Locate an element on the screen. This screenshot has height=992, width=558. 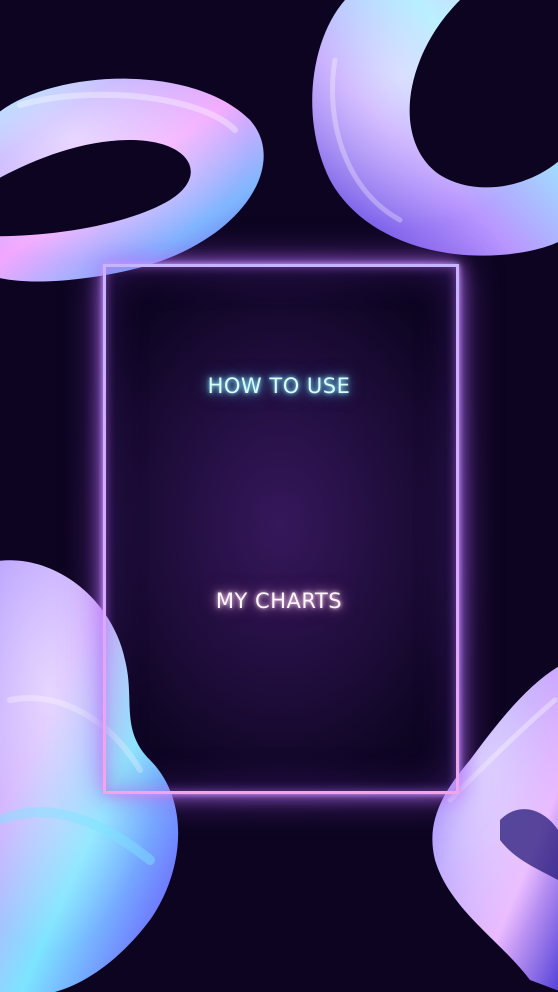
holographic-ribbon-icon is located at coordinates (435, 128).